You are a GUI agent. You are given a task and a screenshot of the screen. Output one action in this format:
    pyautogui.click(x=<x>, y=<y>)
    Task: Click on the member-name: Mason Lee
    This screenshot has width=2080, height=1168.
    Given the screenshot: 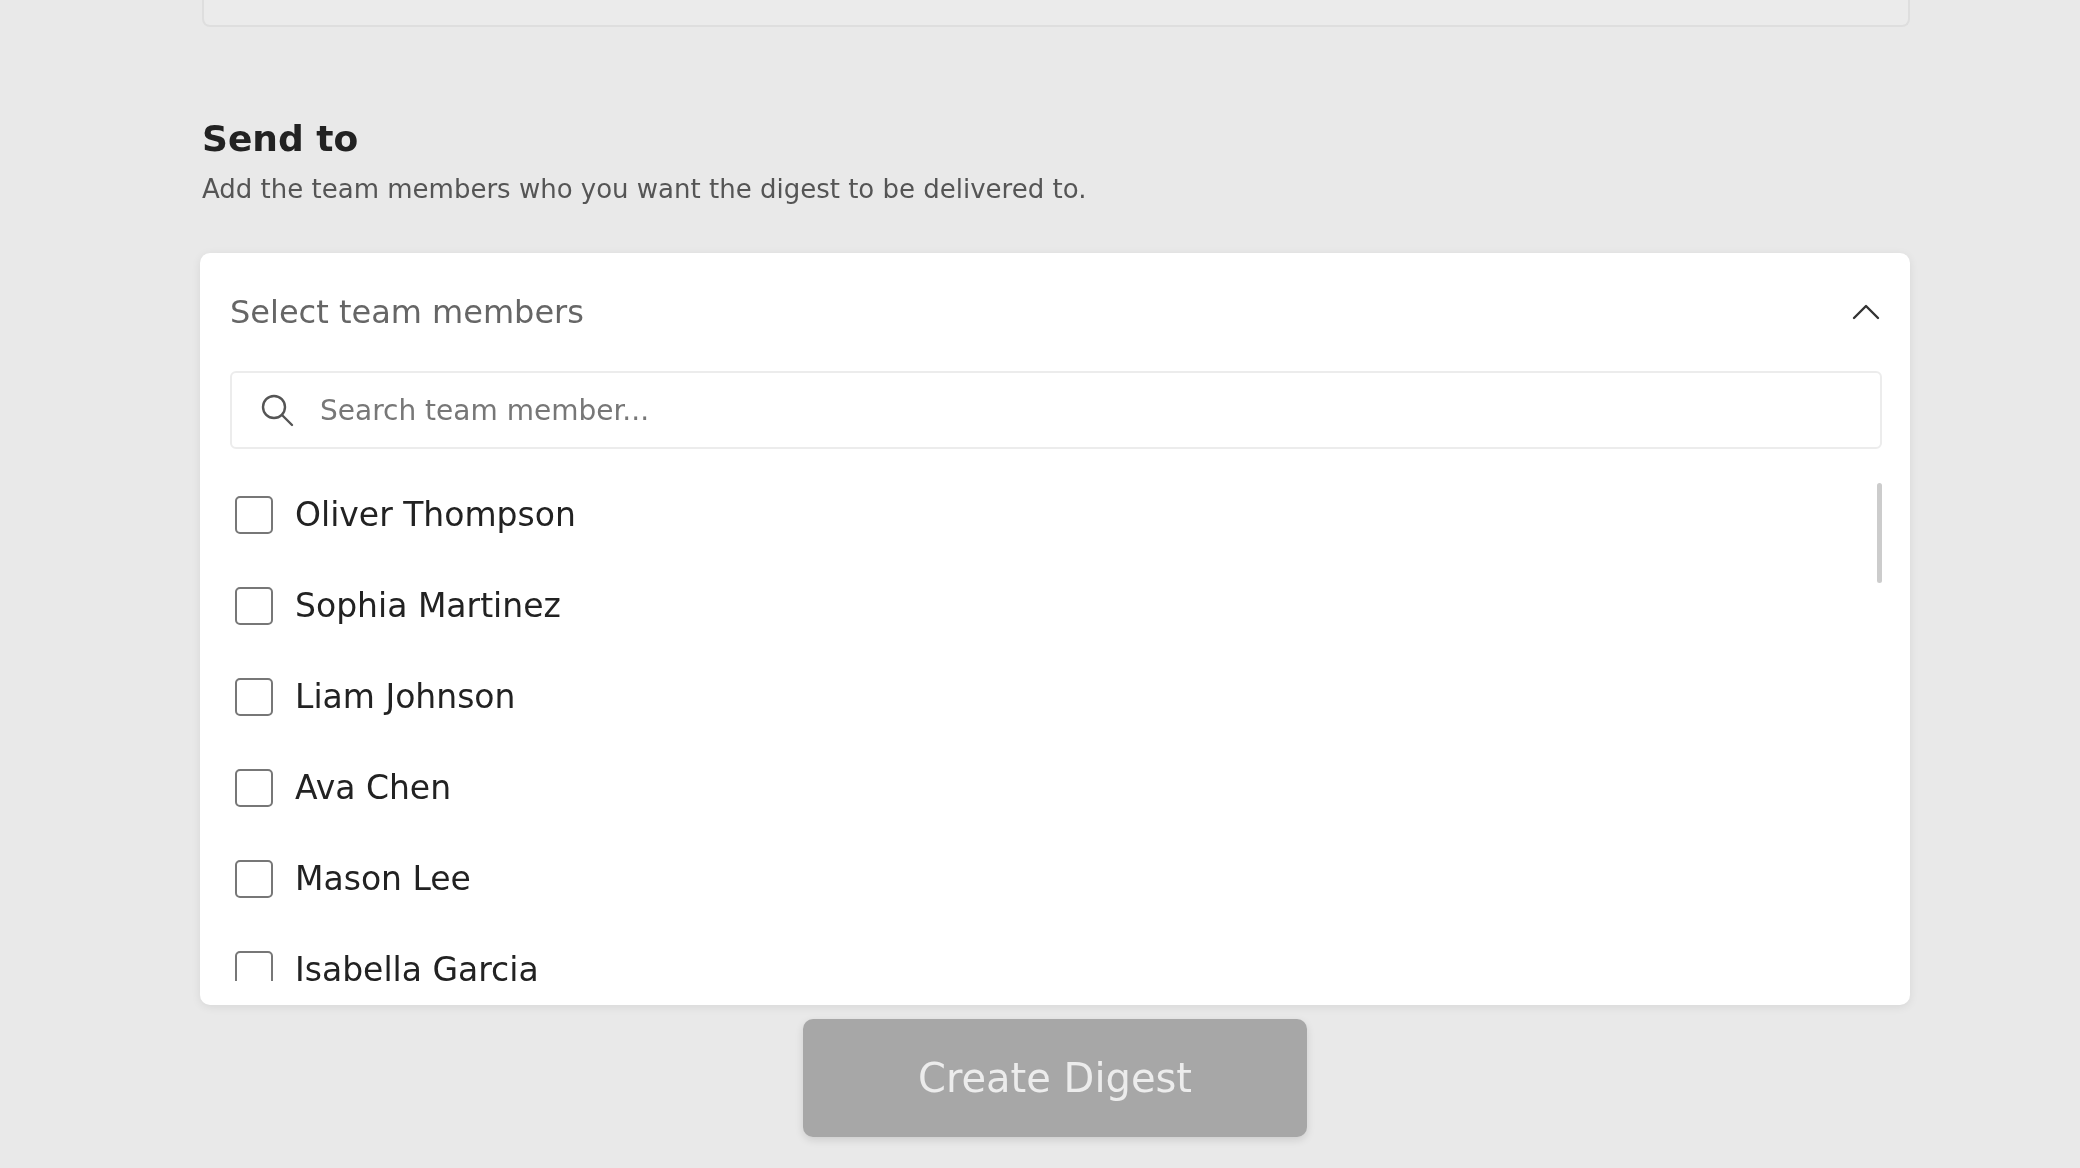 What is the action you would take?
    pyautogui.click(x=383, y=878)
    